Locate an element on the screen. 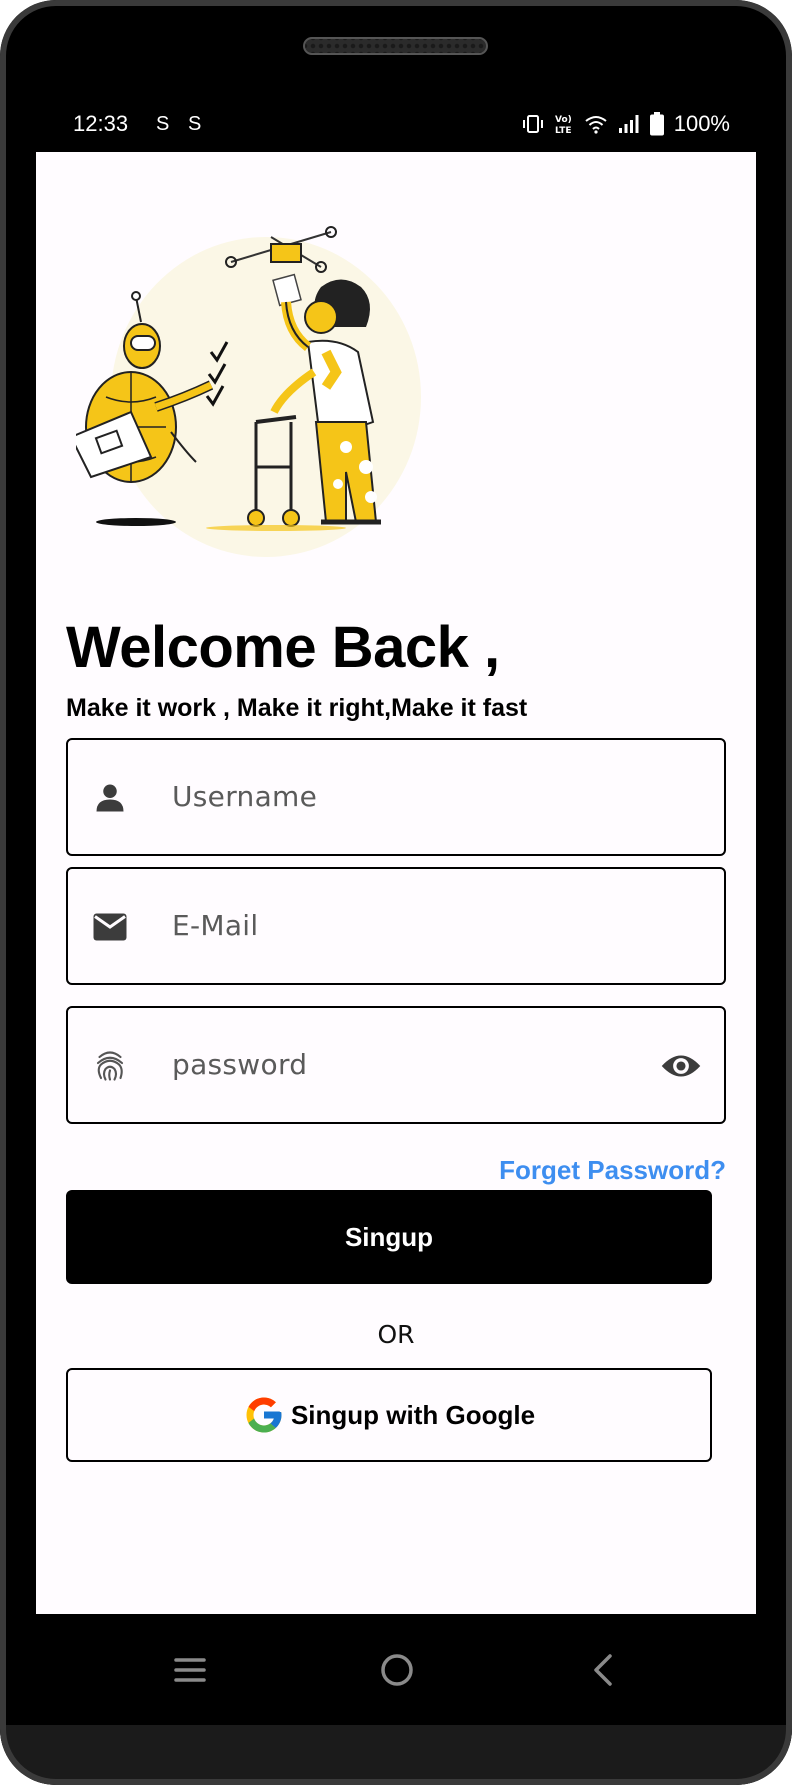 The image size is (792, 1785). menu-icon is located at coordinates (190, 1670).